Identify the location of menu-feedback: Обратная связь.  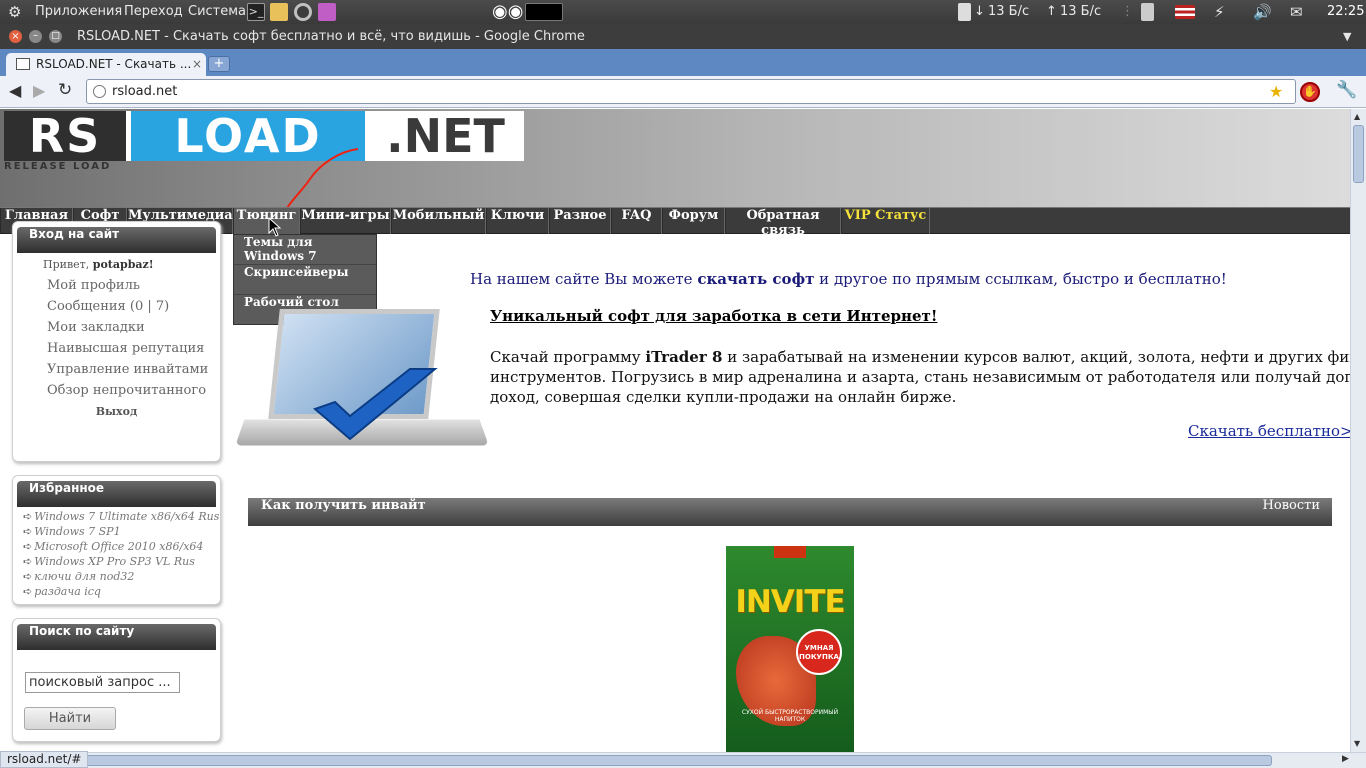
(783, 223).